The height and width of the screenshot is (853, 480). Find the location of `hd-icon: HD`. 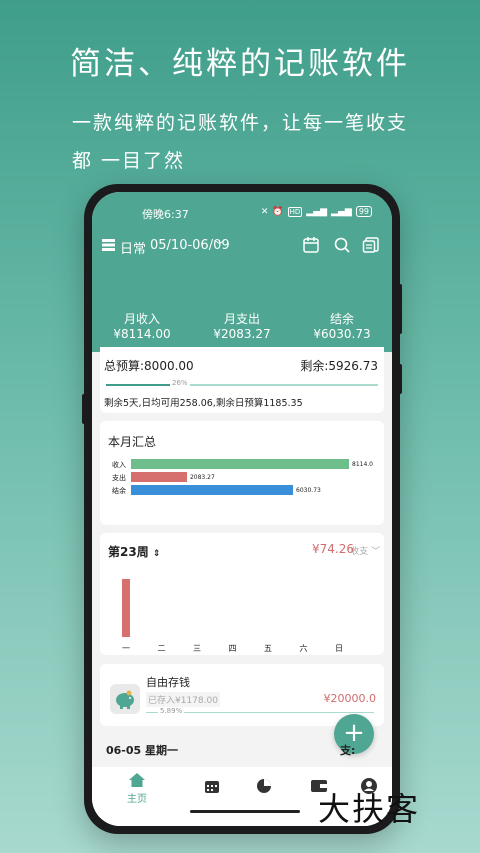

hd-icon: HD is located at coordinates (295, 211).